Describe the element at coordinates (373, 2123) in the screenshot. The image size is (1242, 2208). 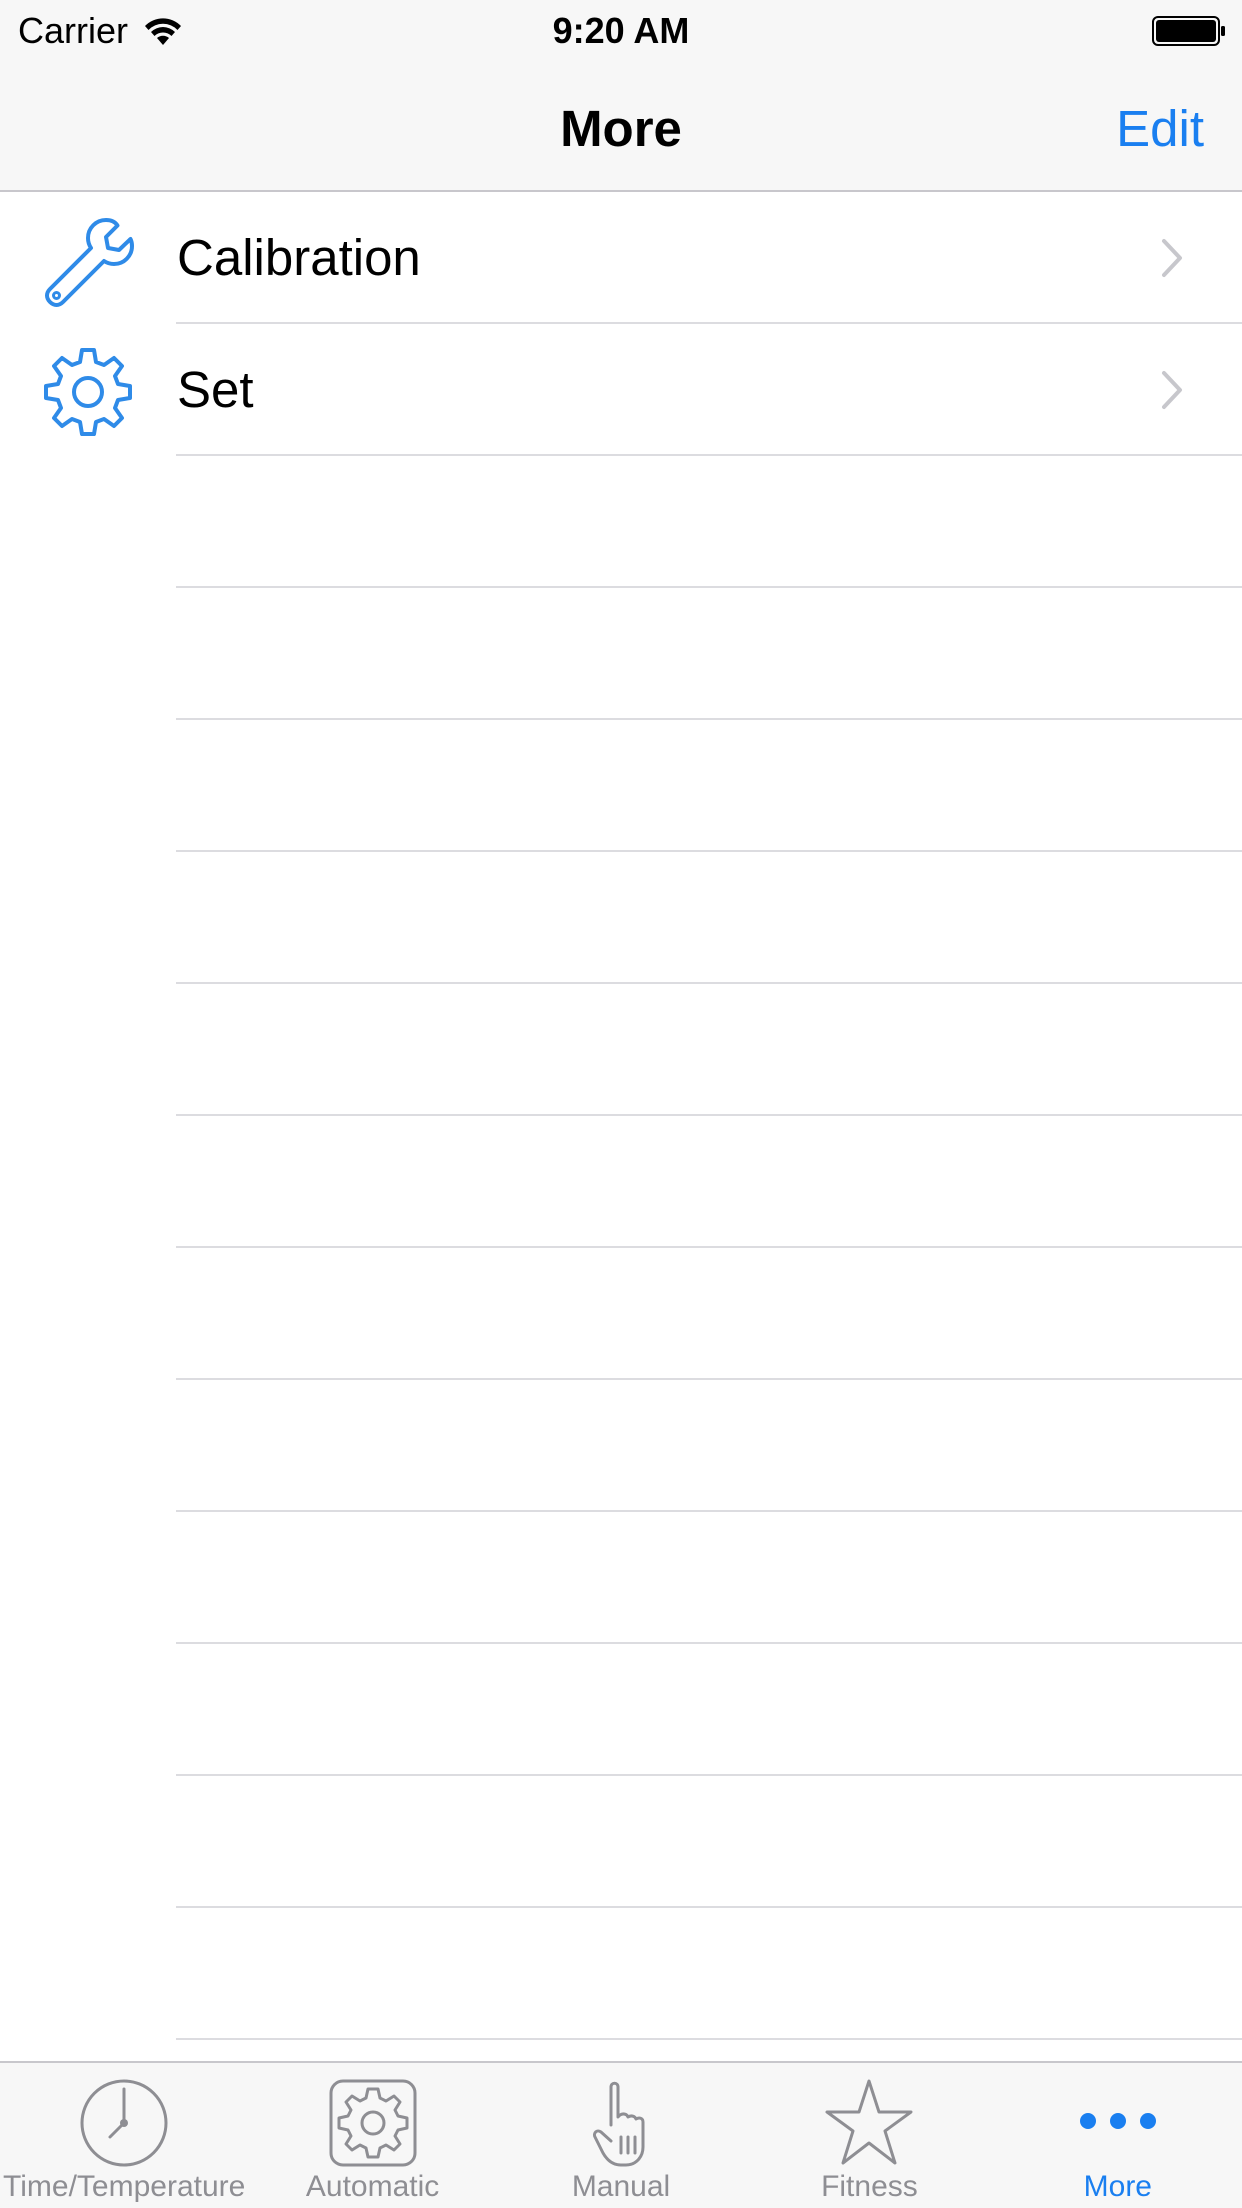
I see `automatic-gear-icon` at that location.